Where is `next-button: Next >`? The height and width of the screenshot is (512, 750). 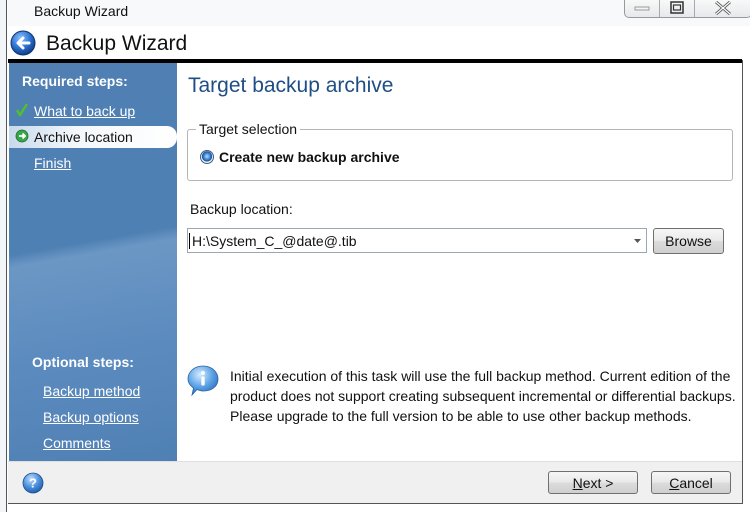
next-button: Next > is located at coordinates (593, 482).